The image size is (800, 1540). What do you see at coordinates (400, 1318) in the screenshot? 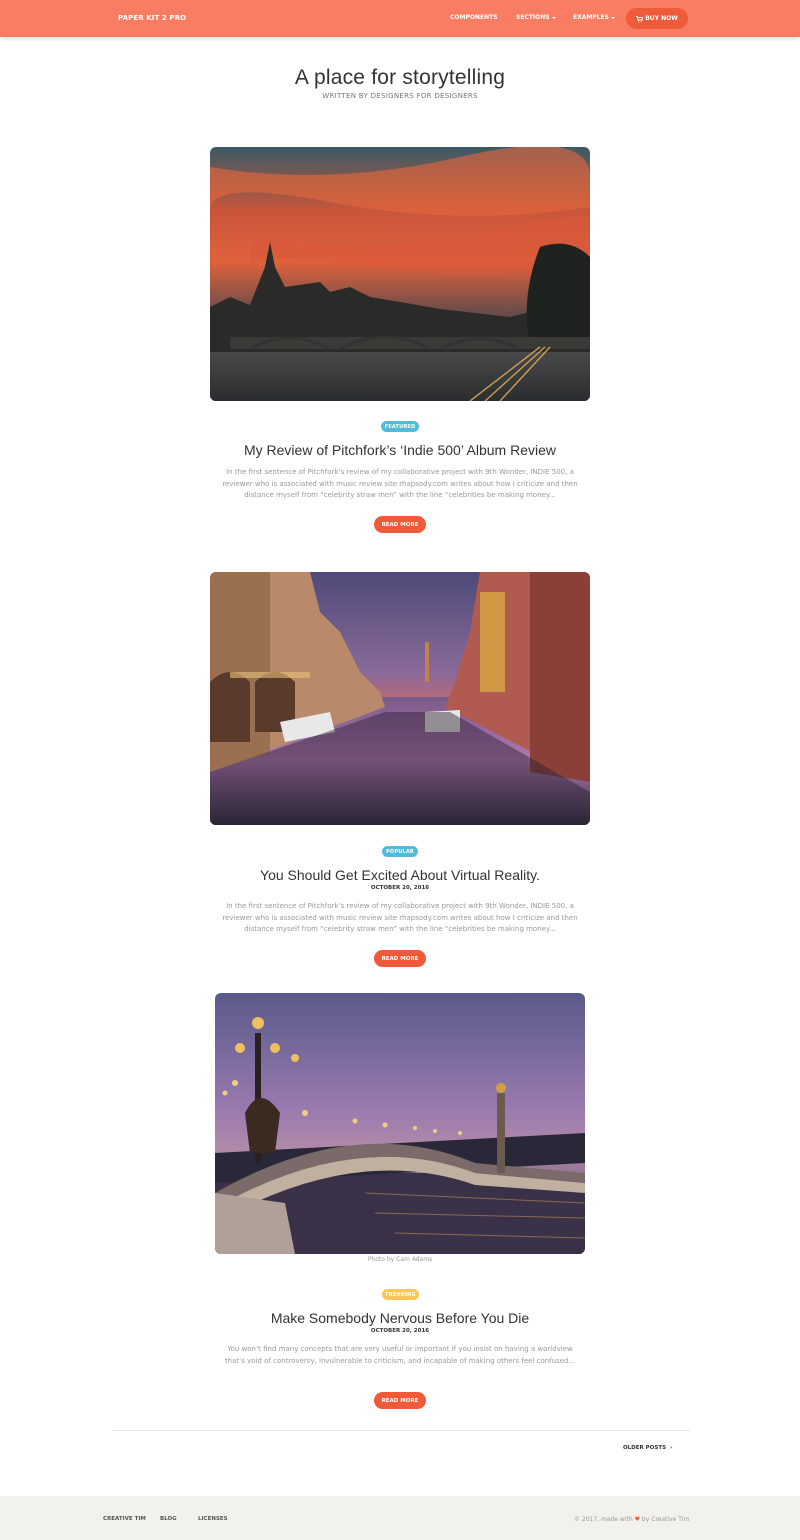
I see `article-title: Make Somebody Nervous Before You Die` at bounding box center [400, 1318].